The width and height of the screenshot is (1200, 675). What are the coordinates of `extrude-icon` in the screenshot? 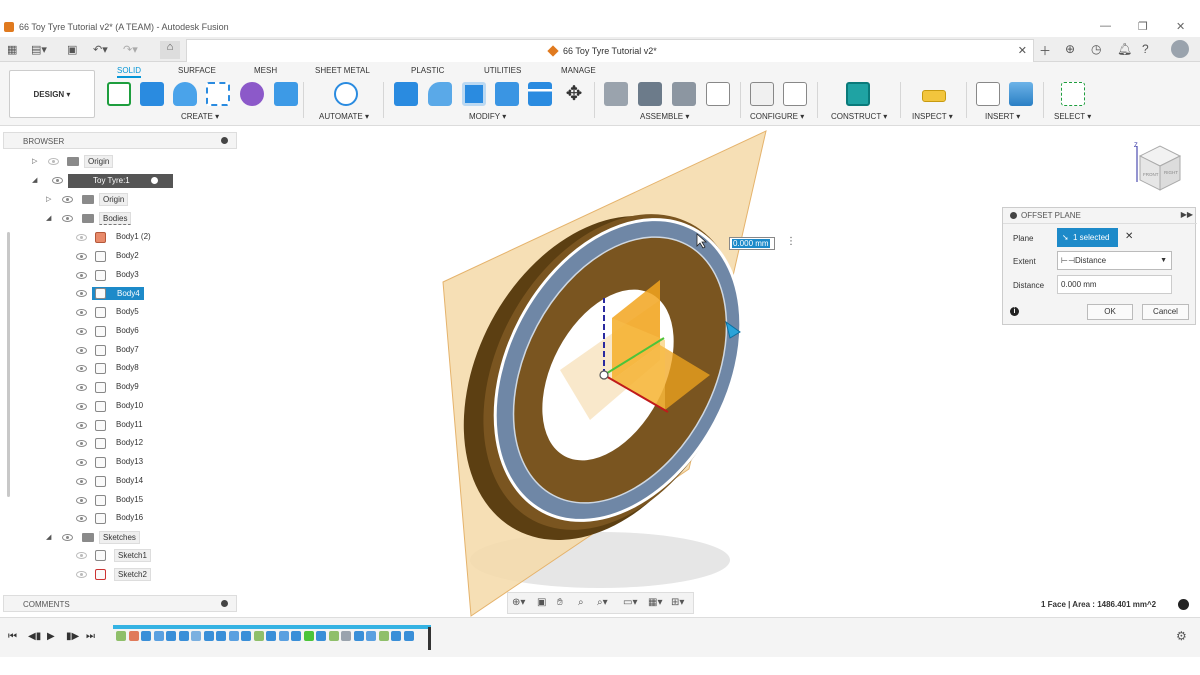 It's located at (152, 94).